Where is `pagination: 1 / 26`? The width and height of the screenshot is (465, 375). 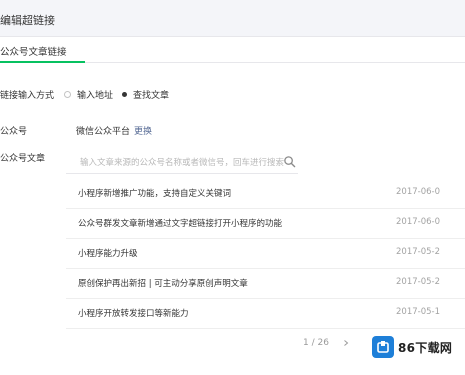
pagination: 1 / 26 is located at coordinates (326, 343).